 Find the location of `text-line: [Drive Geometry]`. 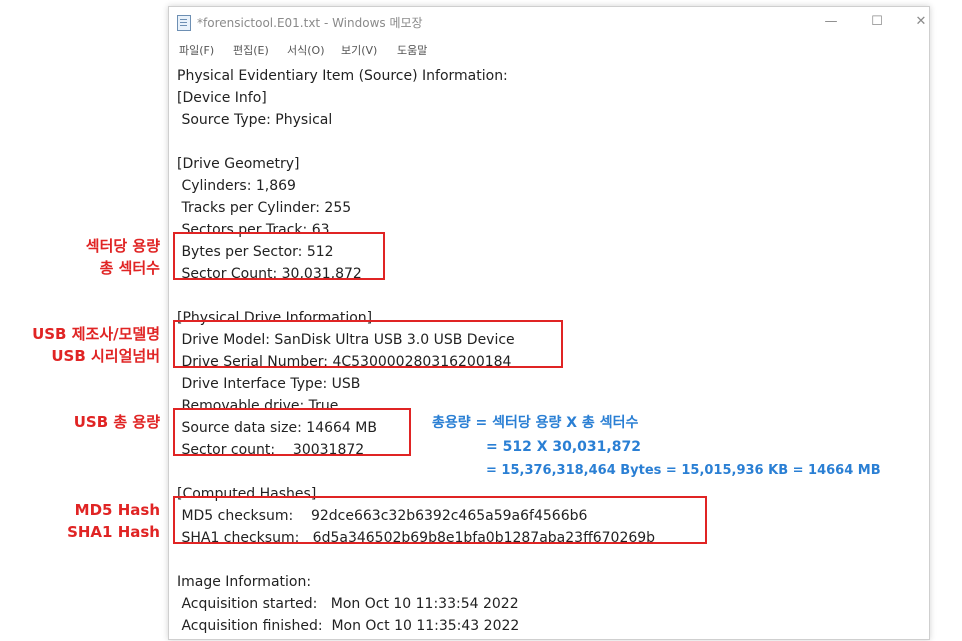

text-line: [Drive Geometry] is located at coordinates (238, 164).